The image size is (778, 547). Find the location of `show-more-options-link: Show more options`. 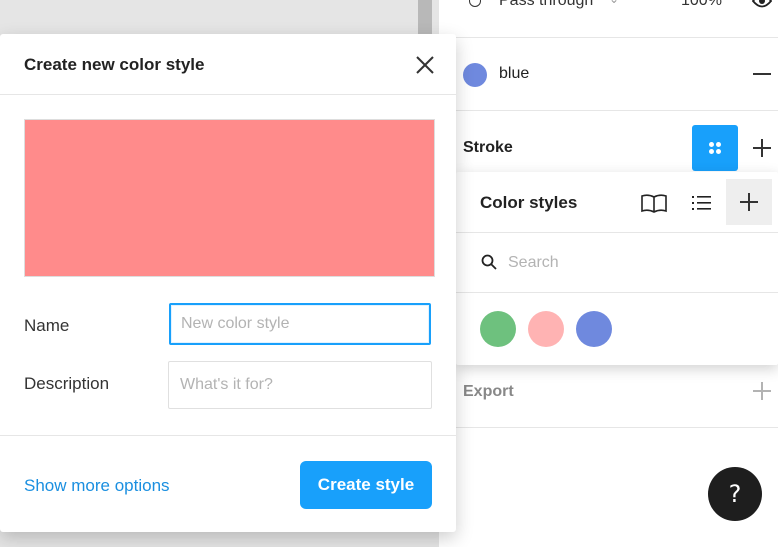

show-more-options-link: Show more options is located at coordinates (97, 486).